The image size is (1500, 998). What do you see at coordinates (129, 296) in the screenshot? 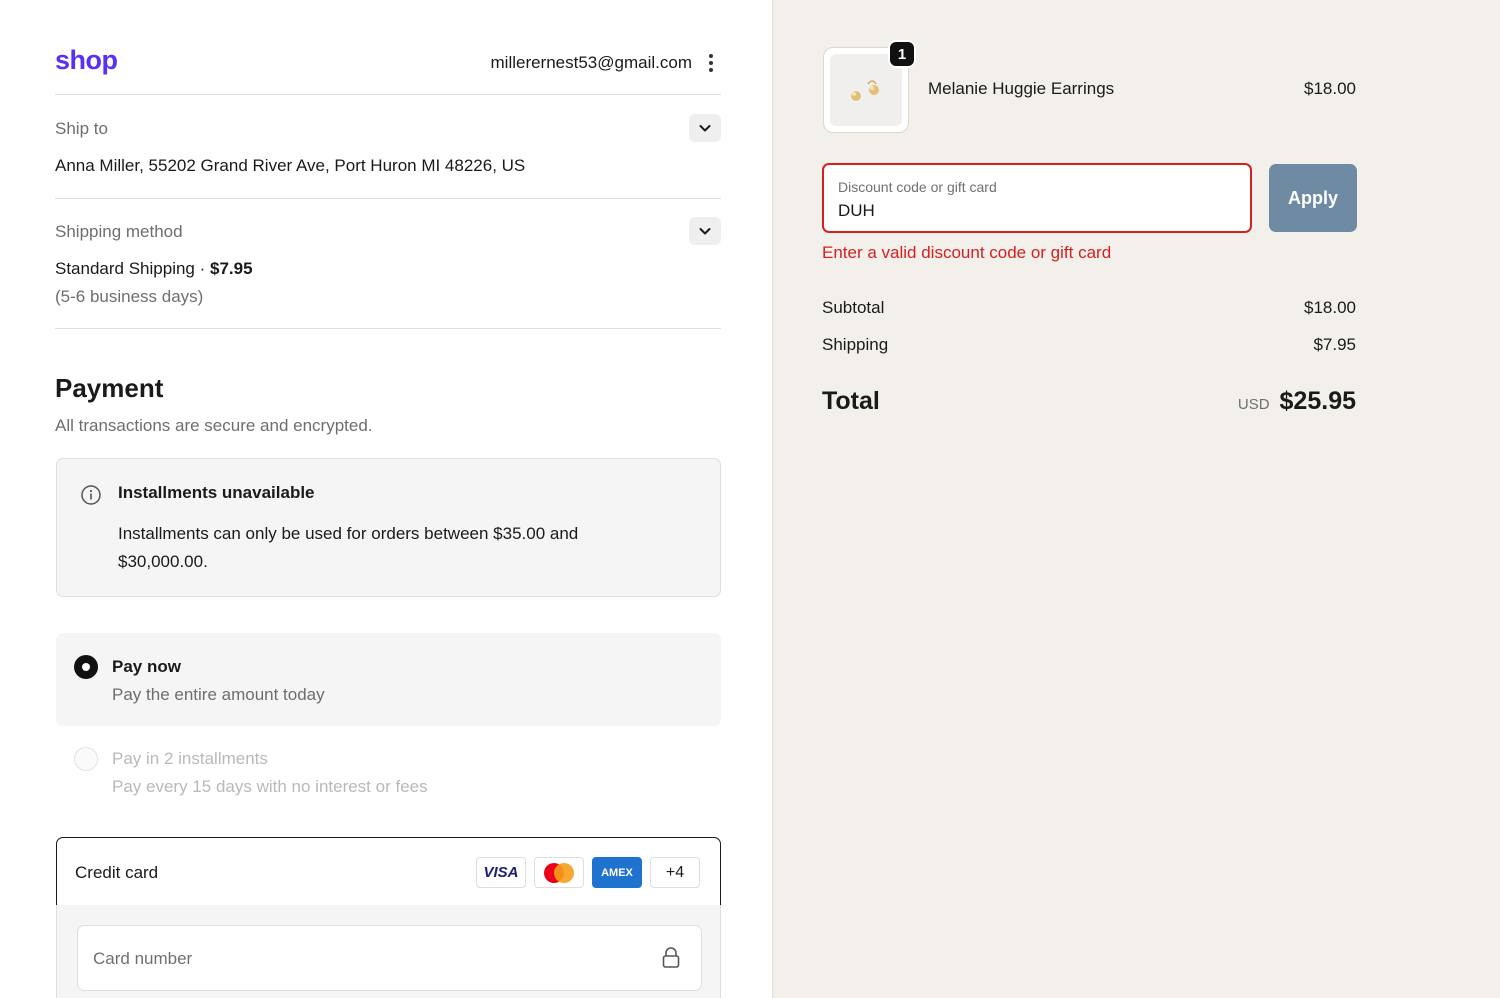
I see `shipping-method-eta: (5-6 business days)` at bounding box center [129, 296].